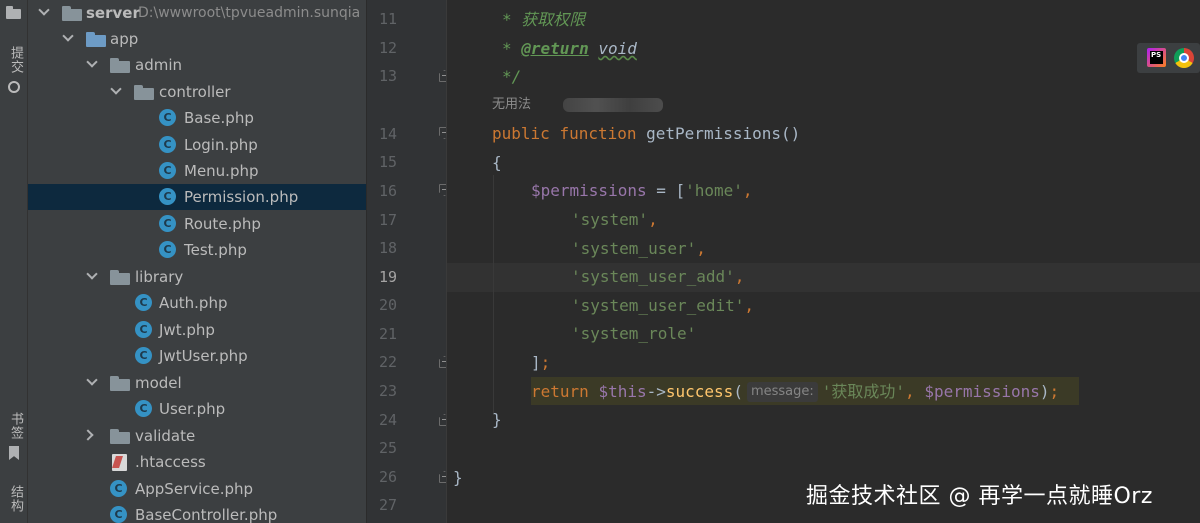 The image size is (1200, 523). Describe the element at coordinates (658, 305) in the screenshot. I see `string: 'system_user_edit'` at that location.